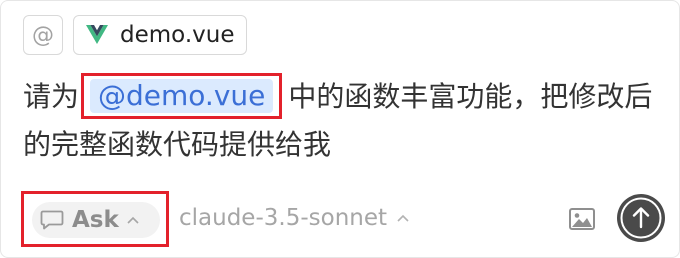  I want to click on context-row: @ demo.vue, so click(135, 35).